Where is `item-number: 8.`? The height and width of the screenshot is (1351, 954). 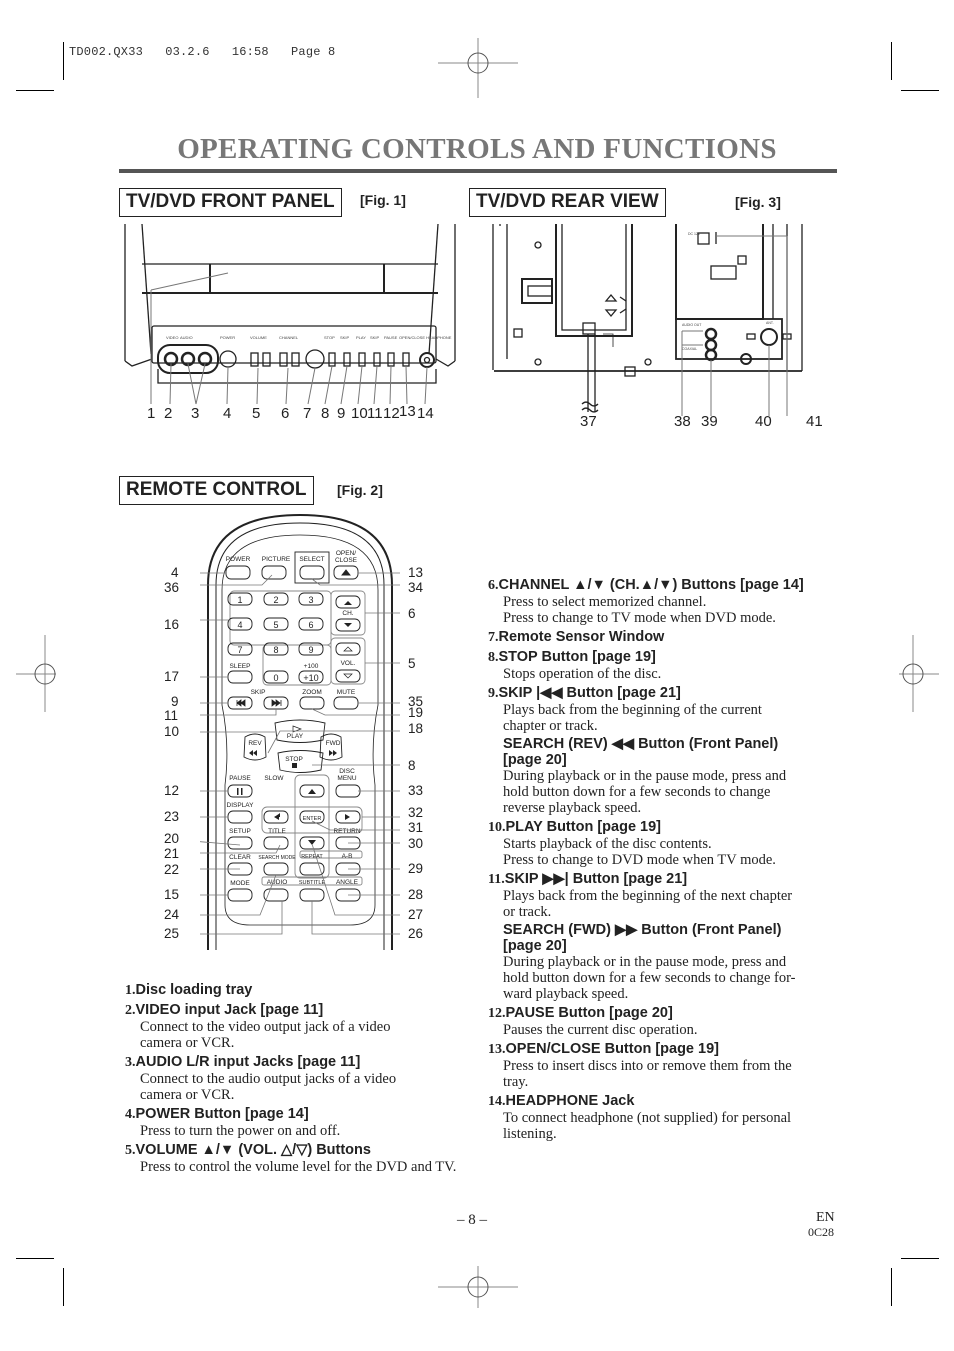
item-number: 8. is located at coordinates (493, 657).